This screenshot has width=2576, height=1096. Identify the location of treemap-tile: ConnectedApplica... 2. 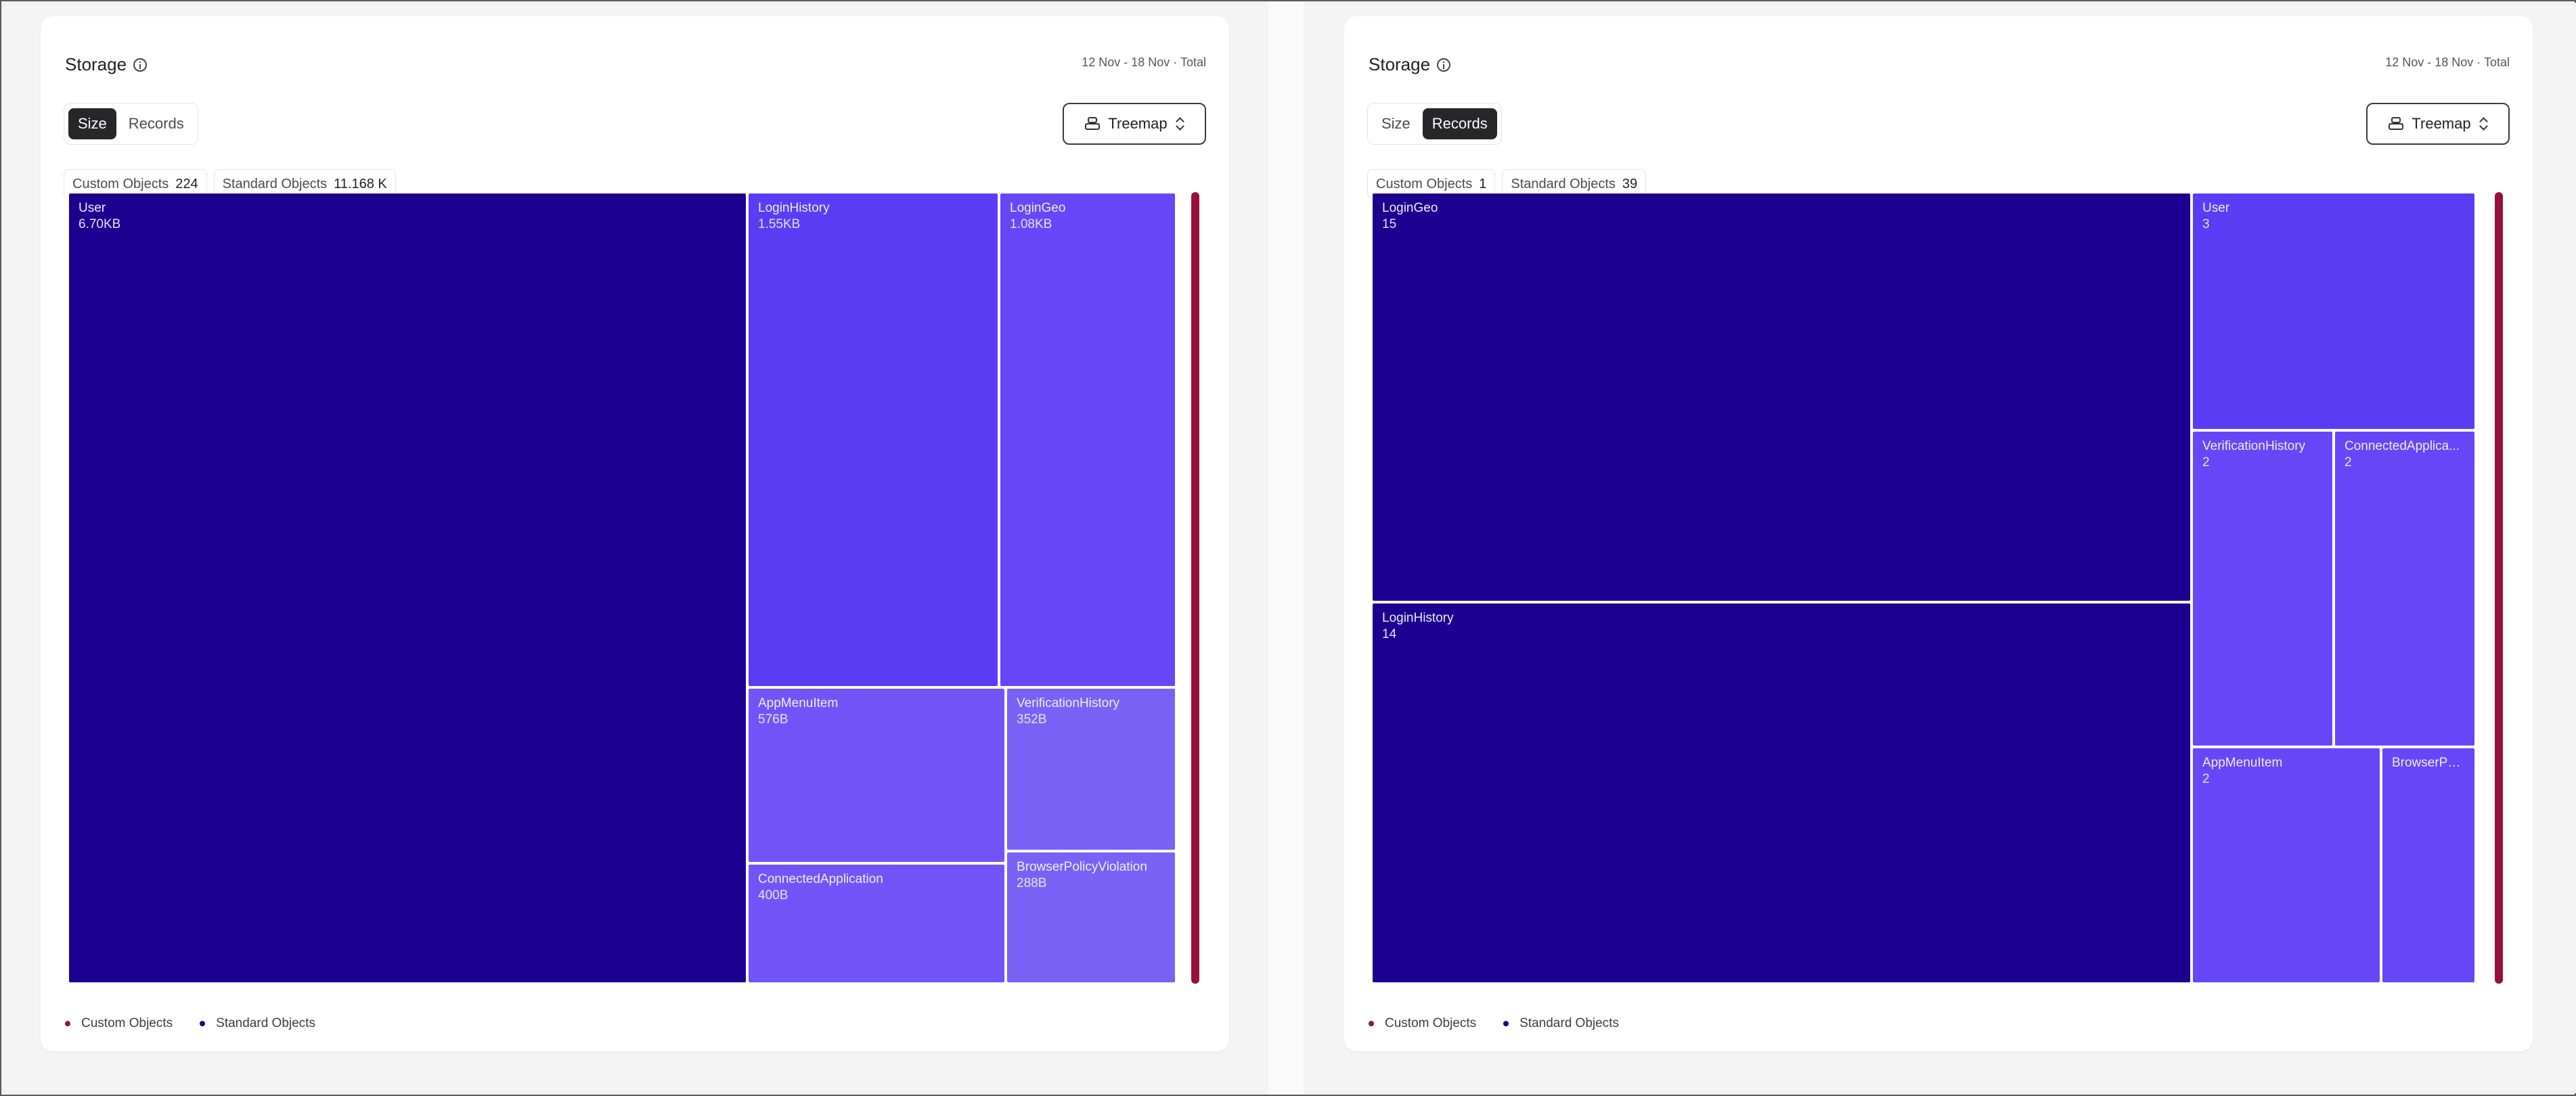
(2405, 588).